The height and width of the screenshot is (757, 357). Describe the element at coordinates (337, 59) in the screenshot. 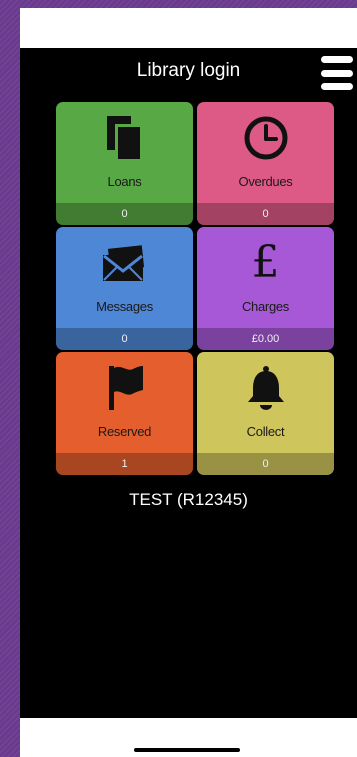

I see `hamburger-menu-icon` at that location.